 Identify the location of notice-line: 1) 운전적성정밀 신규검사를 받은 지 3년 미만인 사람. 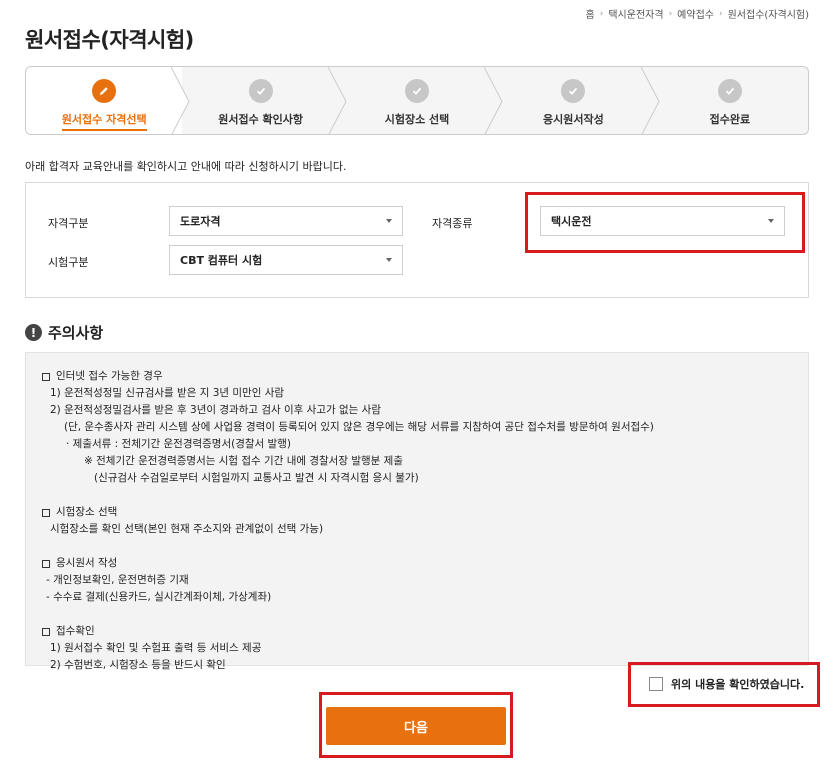
(167, 393).